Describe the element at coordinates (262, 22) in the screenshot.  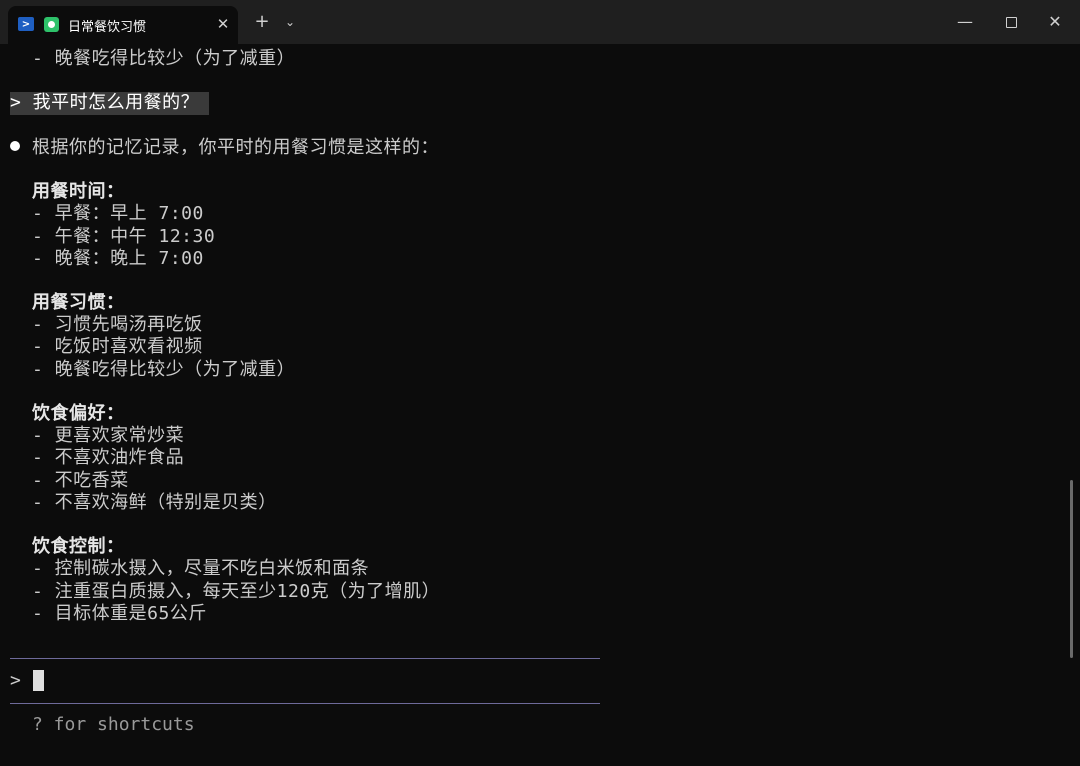
I see `new-tab-button: +` at that location.